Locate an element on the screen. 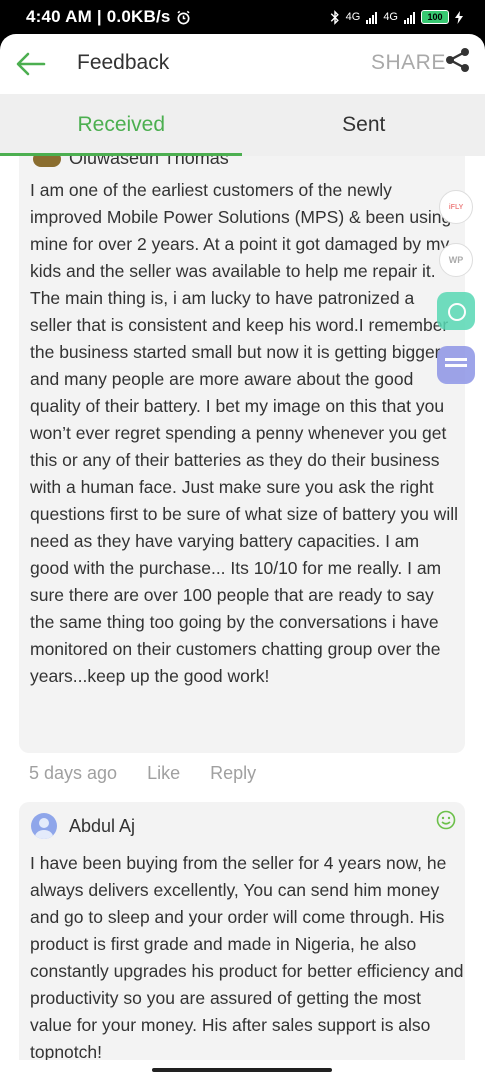 This screenshot has width=485, height=1080. header-wrap: Feedback SHARE is located at coordinates (242, 64).